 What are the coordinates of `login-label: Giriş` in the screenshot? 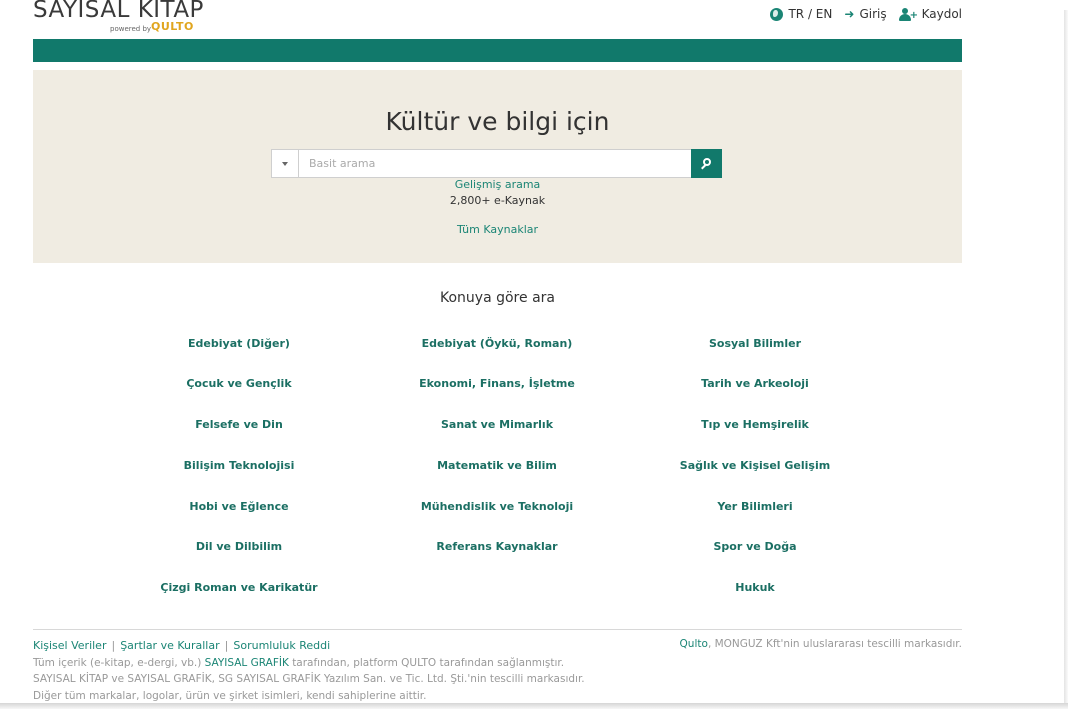 It's located at (873, 14).